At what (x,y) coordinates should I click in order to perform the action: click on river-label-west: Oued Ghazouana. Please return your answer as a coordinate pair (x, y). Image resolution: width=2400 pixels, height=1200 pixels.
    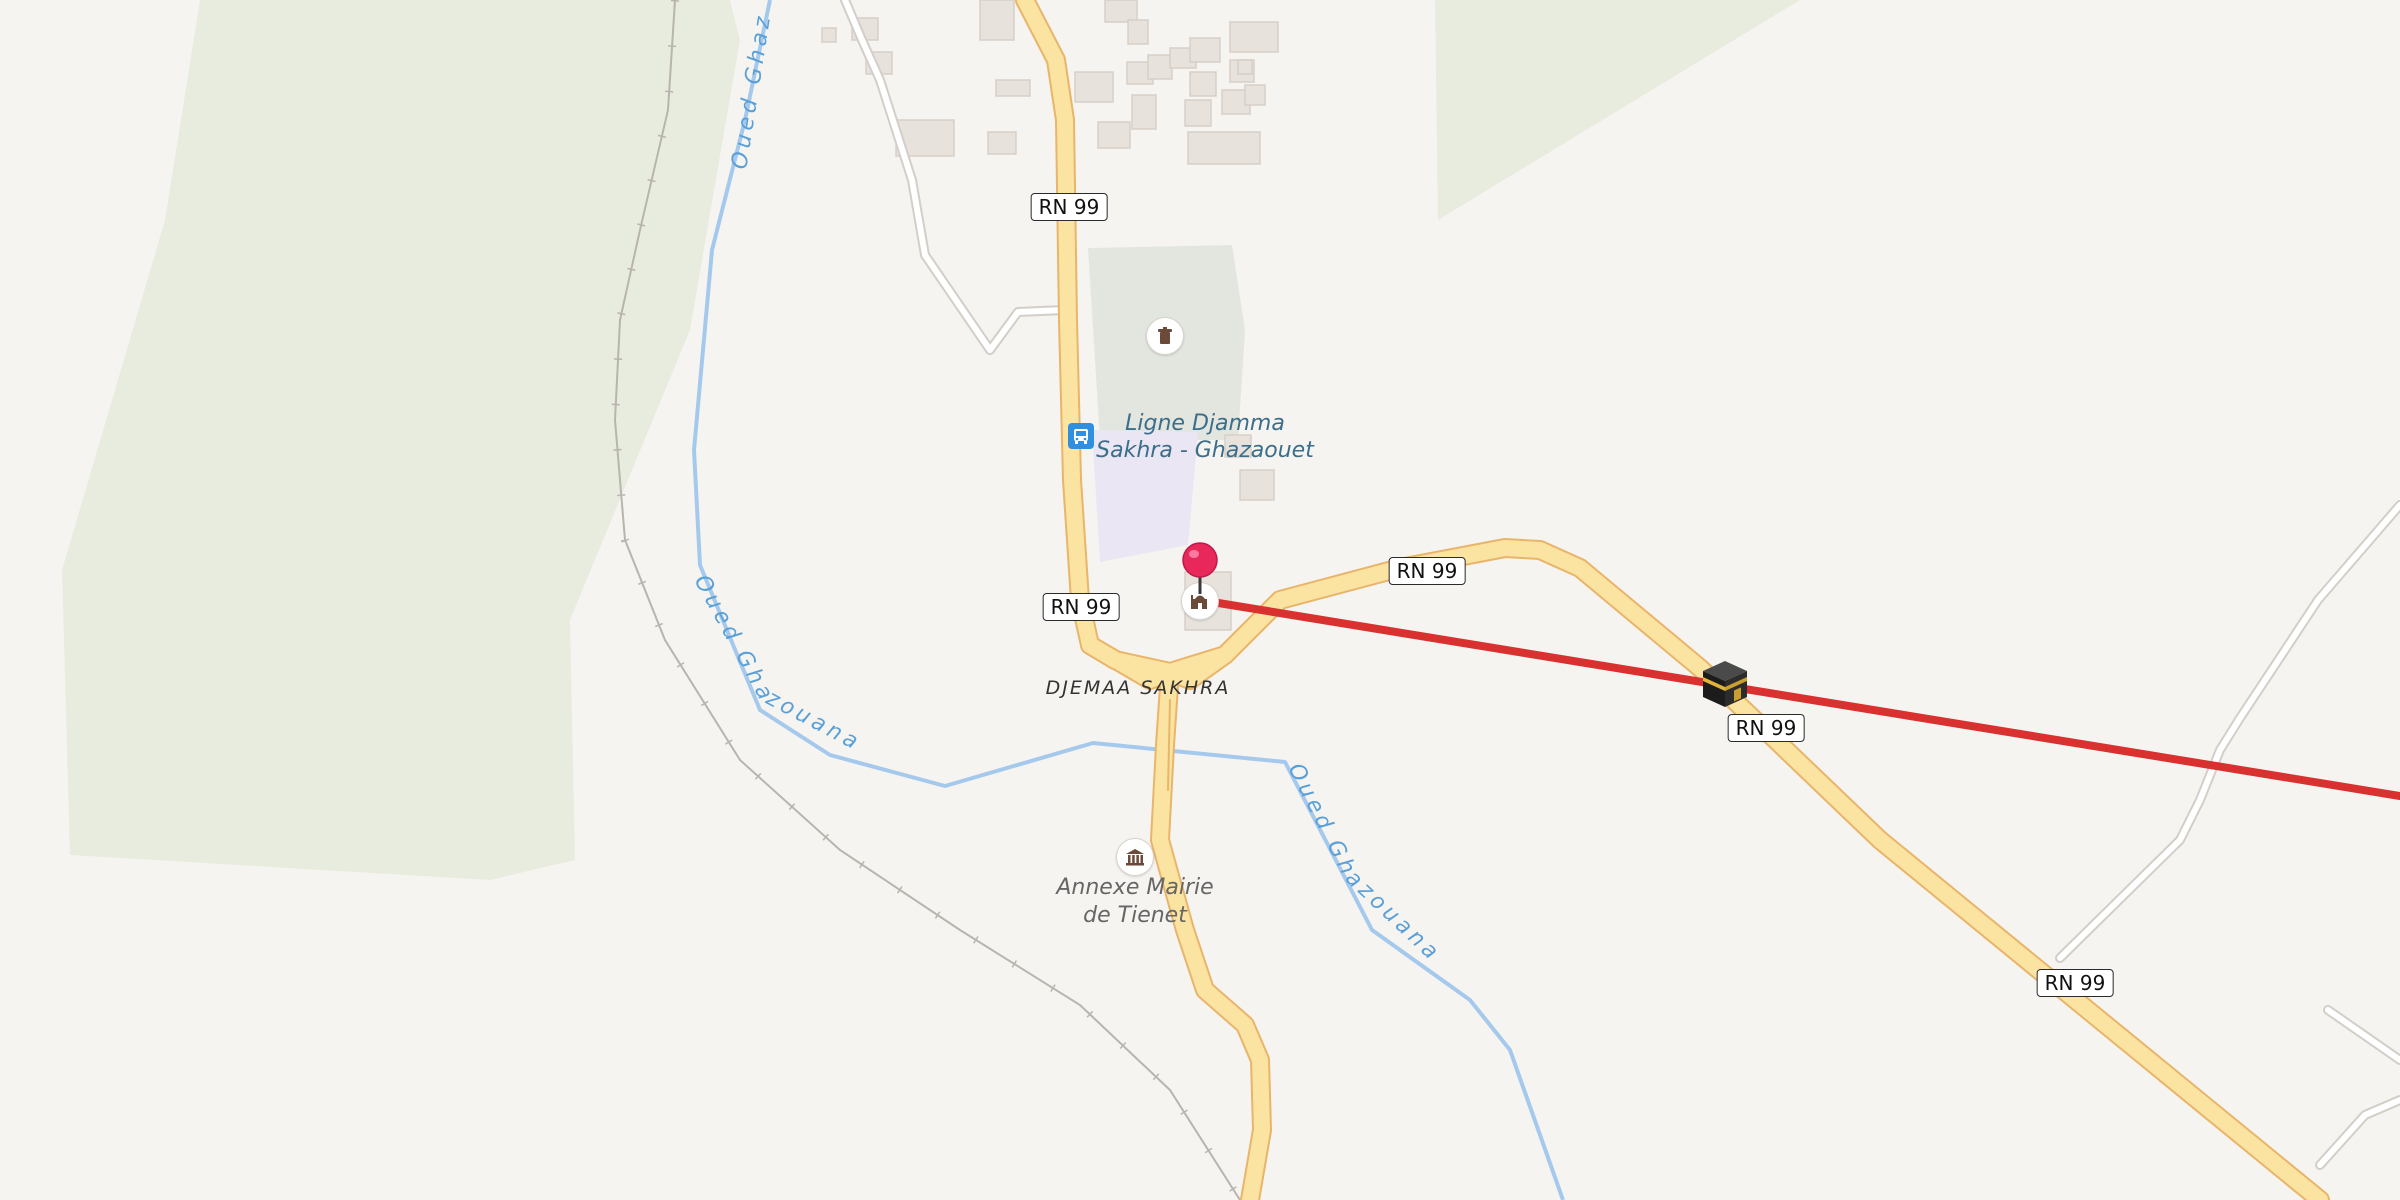
    Looking at the image, I should click on (777, 663).